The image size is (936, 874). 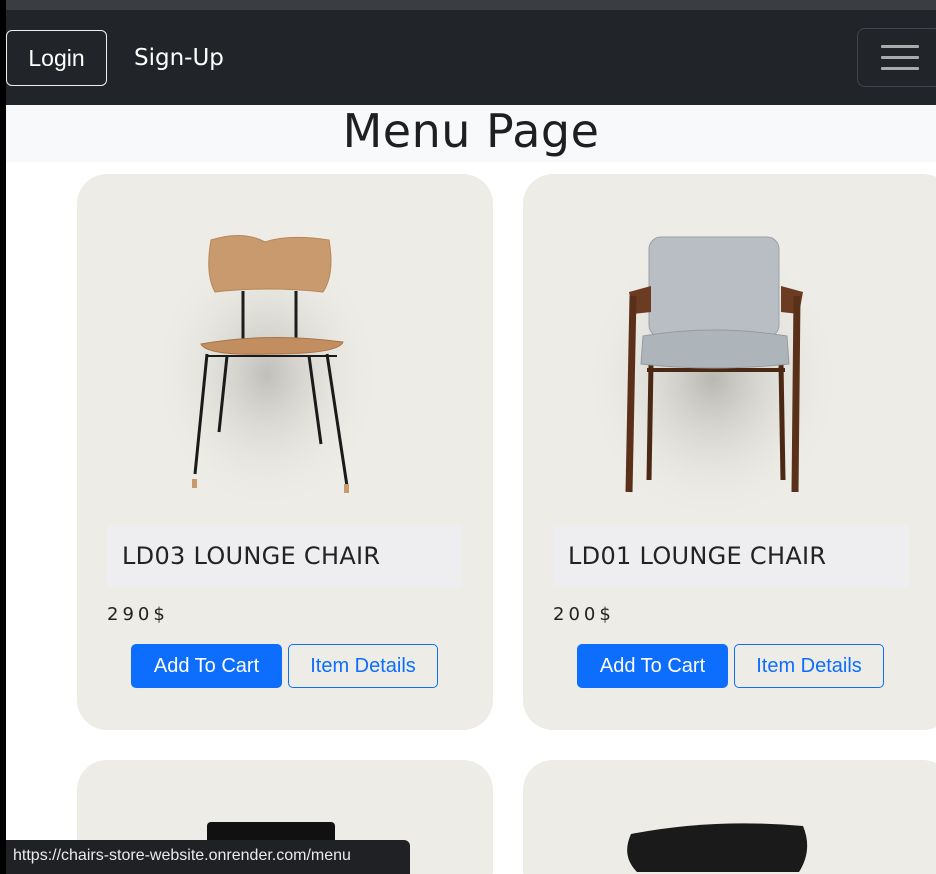 I want to click on product-name-box: LD03 LOUNGE CHAIR, so click(x=284, y=556).